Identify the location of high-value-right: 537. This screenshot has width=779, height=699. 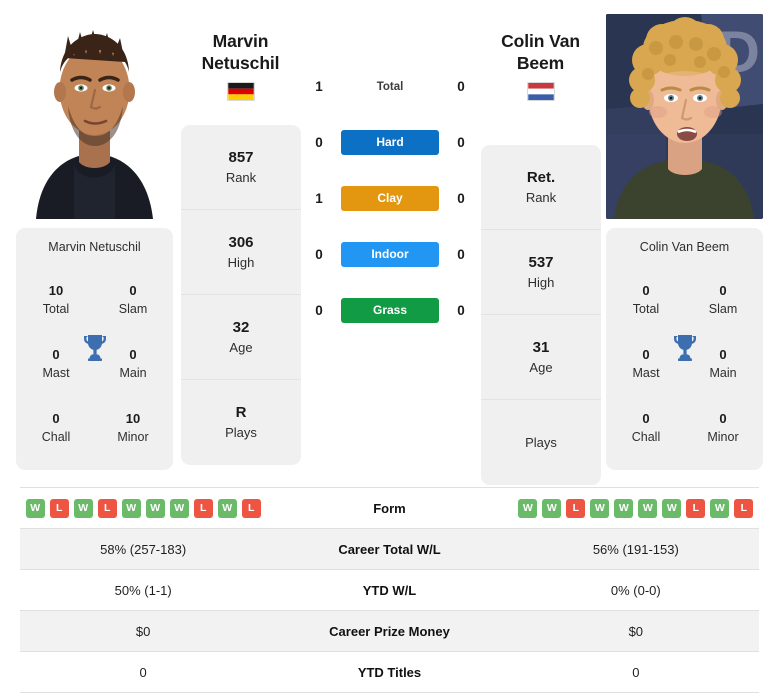
(541, 262).